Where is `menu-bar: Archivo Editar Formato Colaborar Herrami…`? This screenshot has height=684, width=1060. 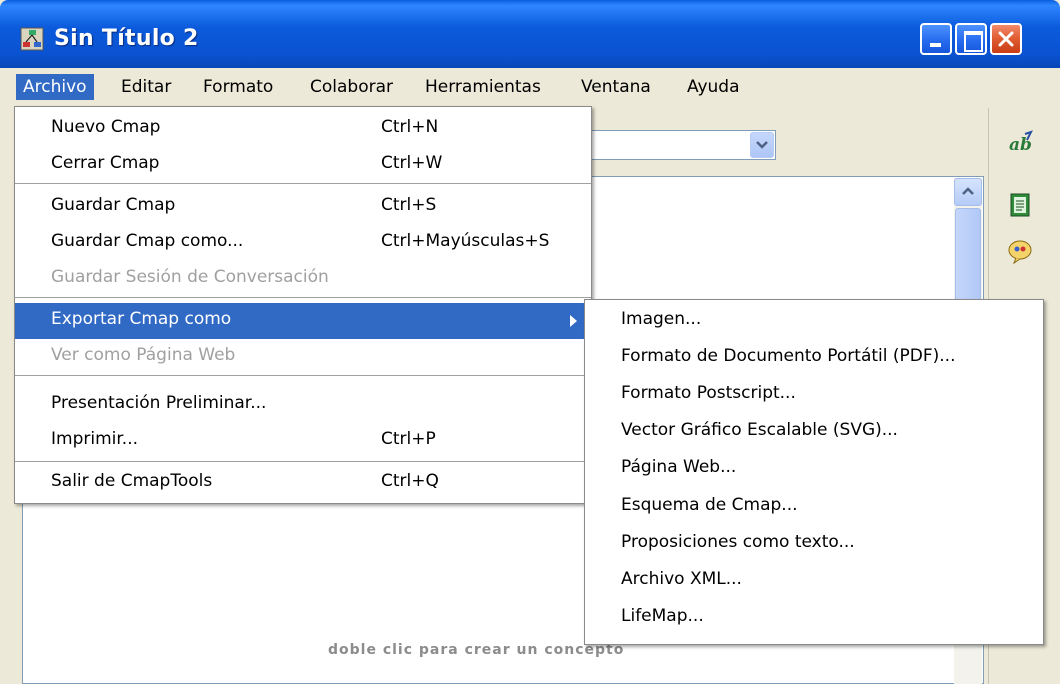 menu-bar: Archivo Editar Formato Colaborar Herrami… is located at coordinates (530, 86).